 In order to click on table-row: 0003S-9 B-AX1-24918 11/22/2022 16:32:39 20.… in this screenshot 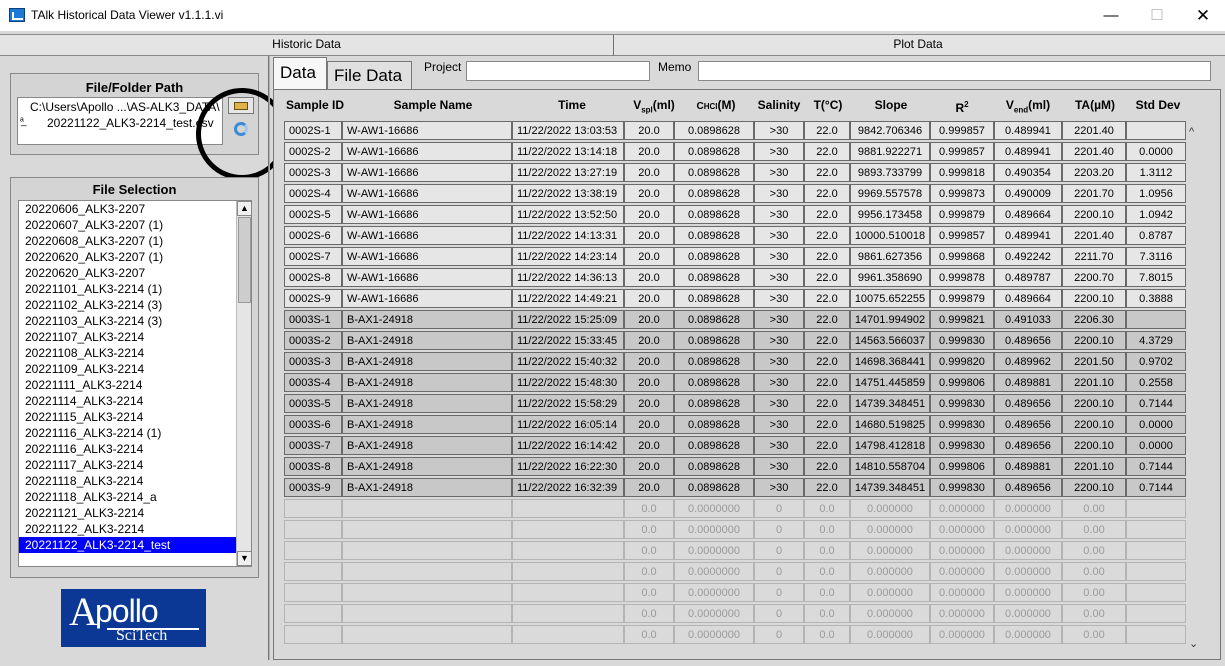, I will do `click(736, 488)`.